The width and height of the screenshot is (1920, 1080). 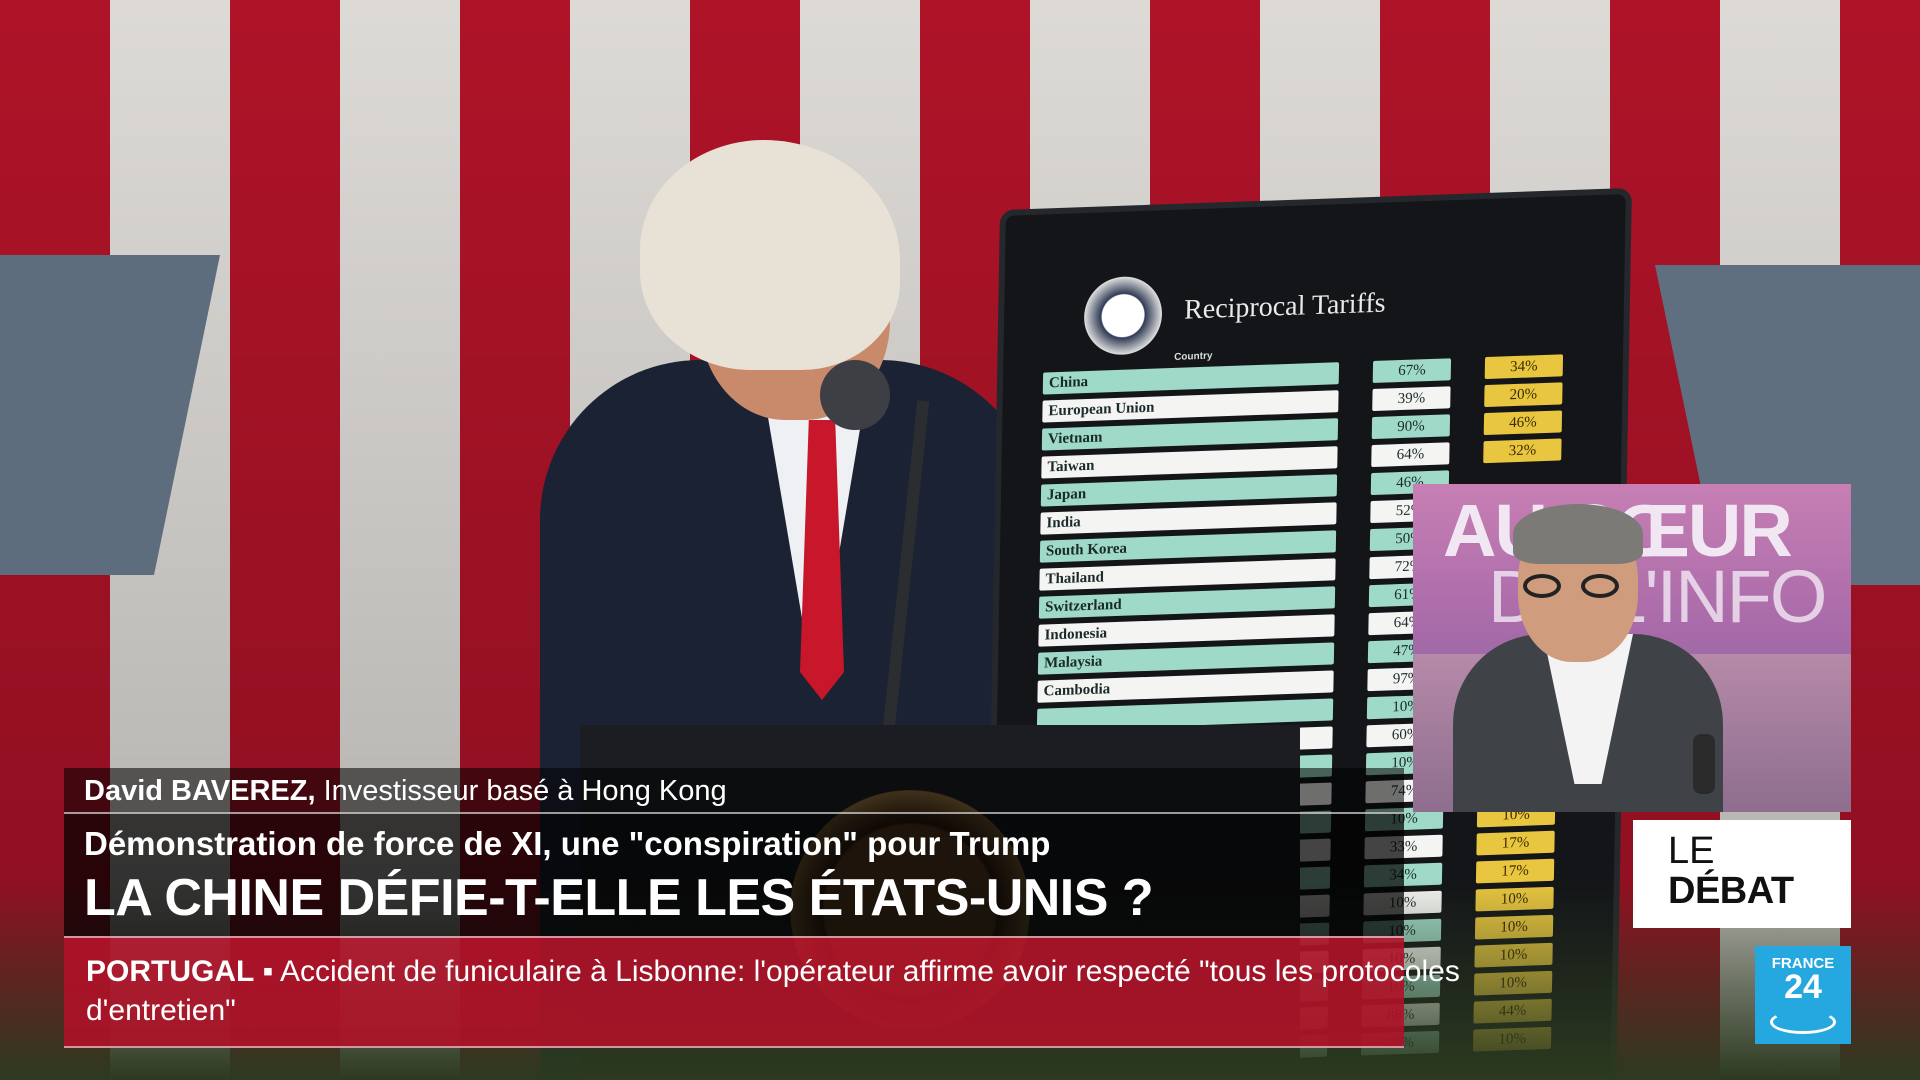 What do you see at coordinates (525, 791) in the screenshot?
I see `guest-role: Investisseur basé à Hong Kong` at bounding box center [525, 791].